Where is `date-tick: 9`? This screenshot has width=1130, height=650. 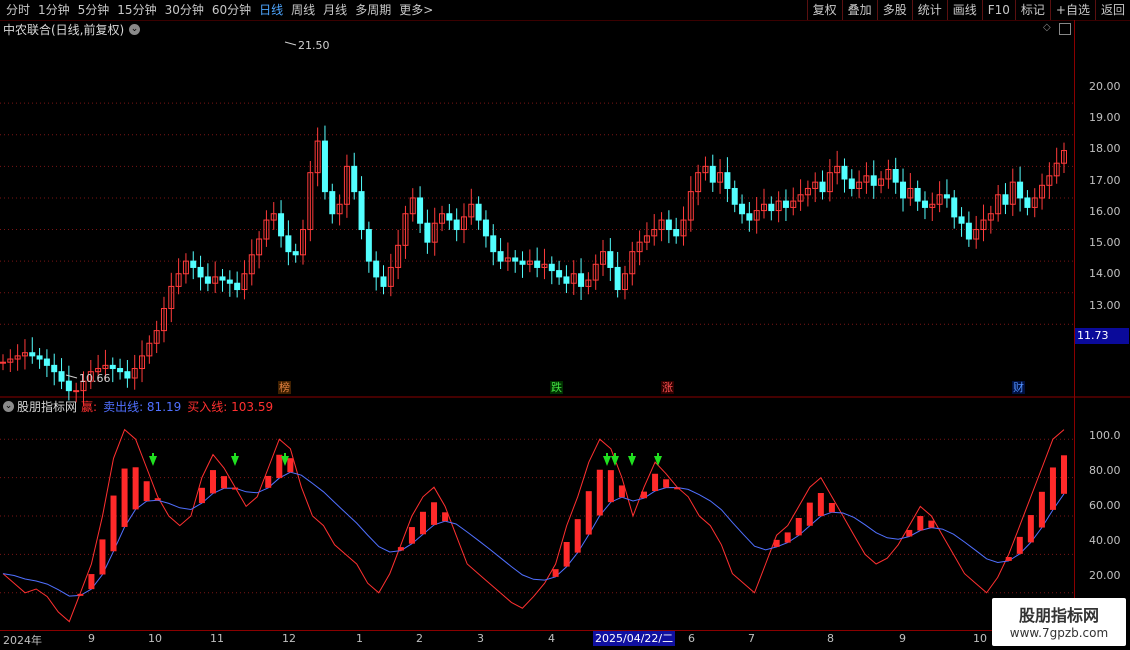 date-tick: 9 is located at coordinates (91, 638).